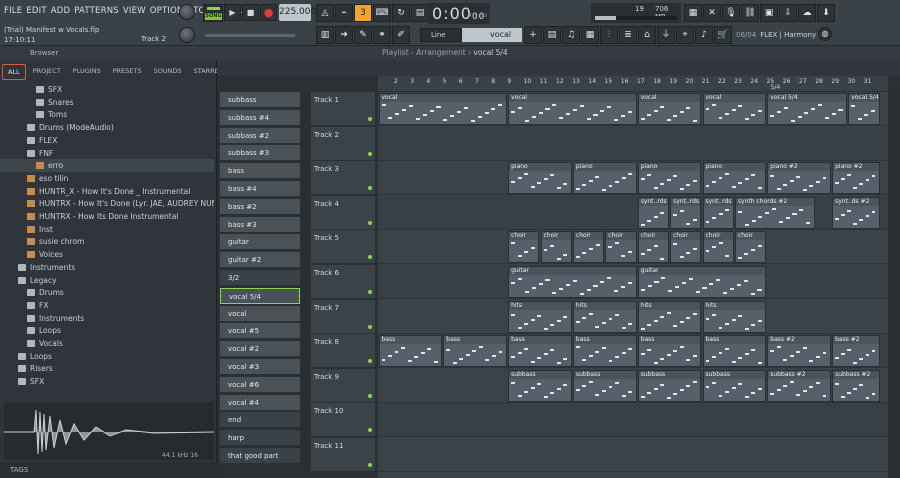 This screenshot has width=900, height=478. I want to click on browser-item: SFX, so click(107, 381).